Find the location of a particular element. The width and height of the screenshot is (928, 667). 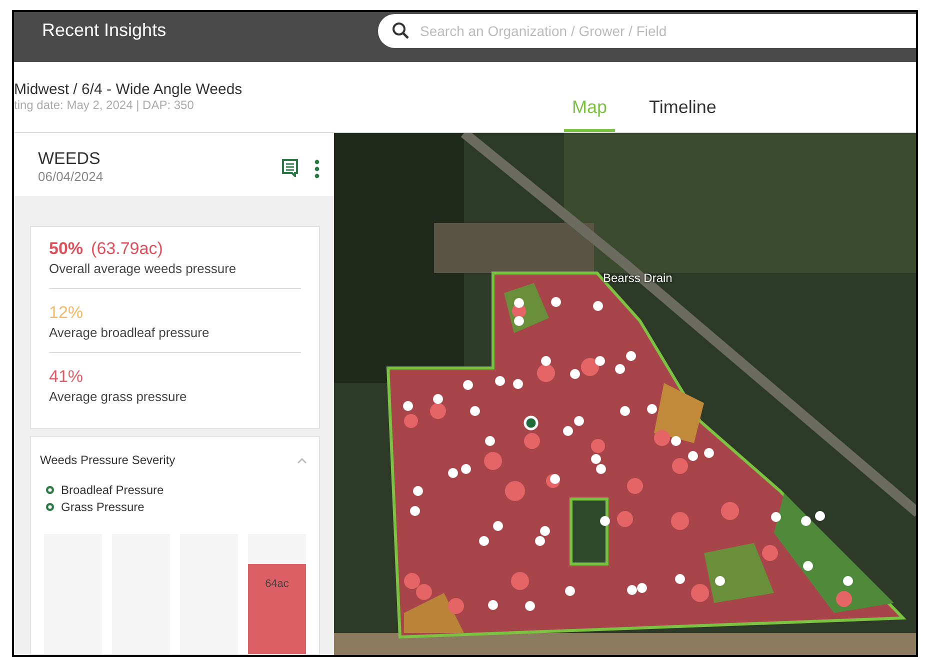

stat-acres: (63.79ac) is located at coordinates (127, 249).